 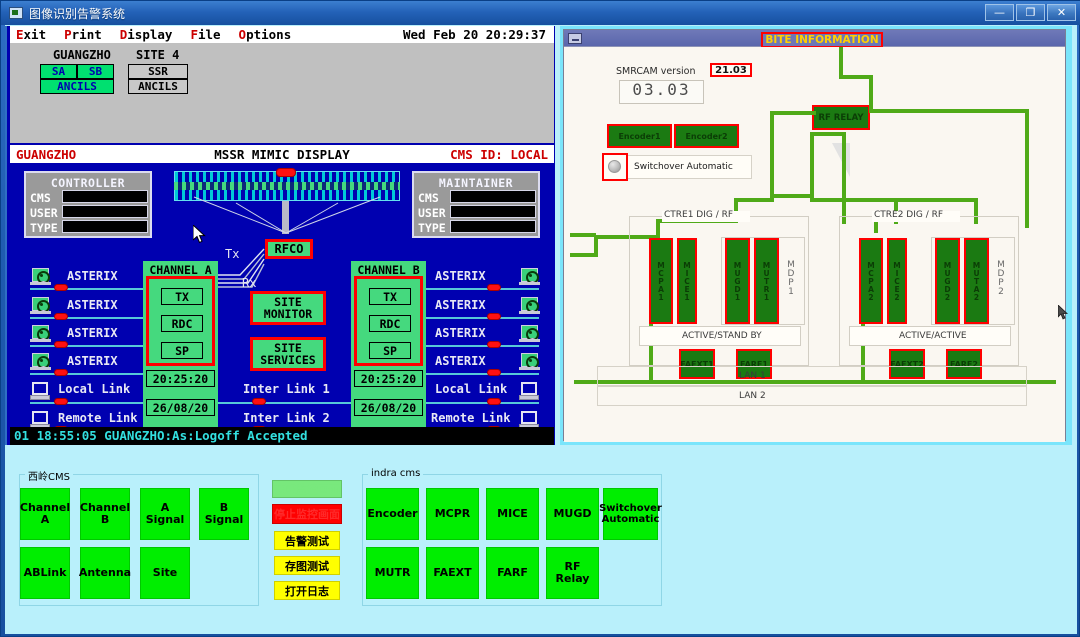 I want to click on encoder1-block: Encoder1, so click(x=639, y=136).